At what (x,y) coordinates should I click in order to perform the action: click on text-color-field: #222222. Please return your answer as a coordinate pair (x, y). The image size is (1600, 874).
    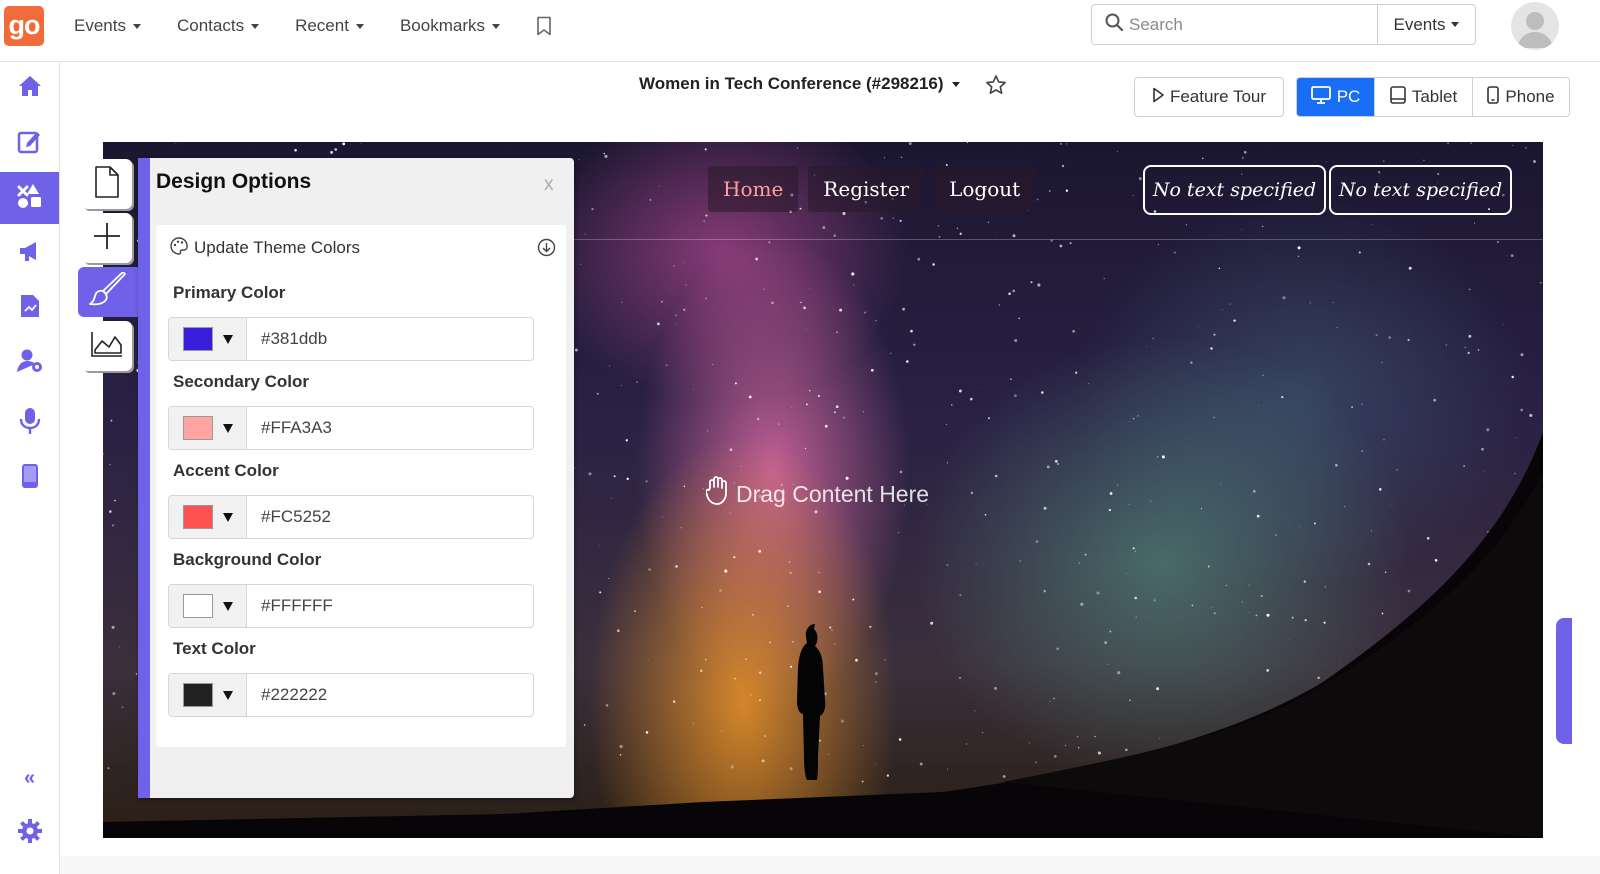
    Looking at the image, I should click on (351, 695).